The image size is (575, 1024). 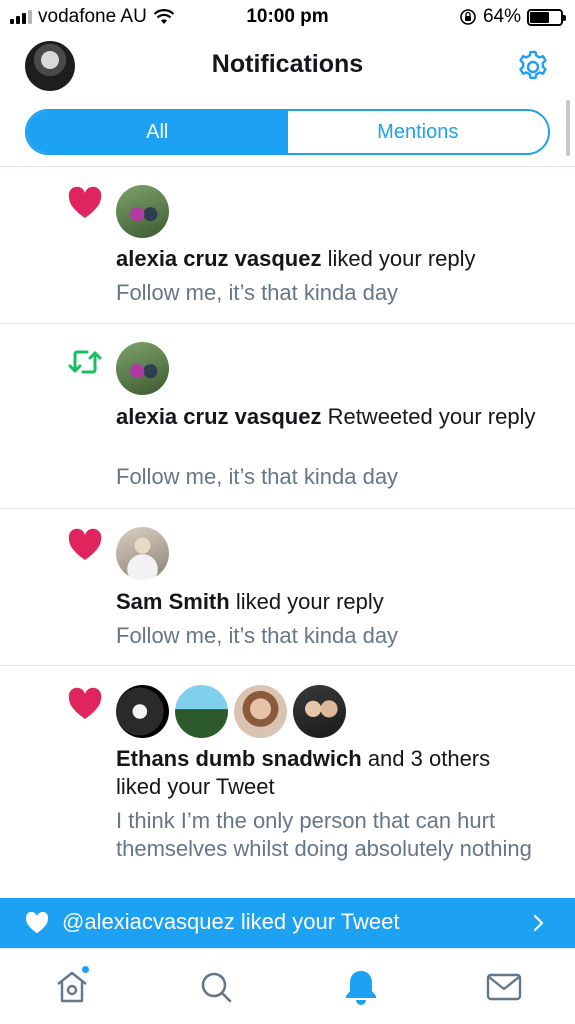 I want to click on notification-filter-tabs: All Mentions, so click(x=287, y=132).